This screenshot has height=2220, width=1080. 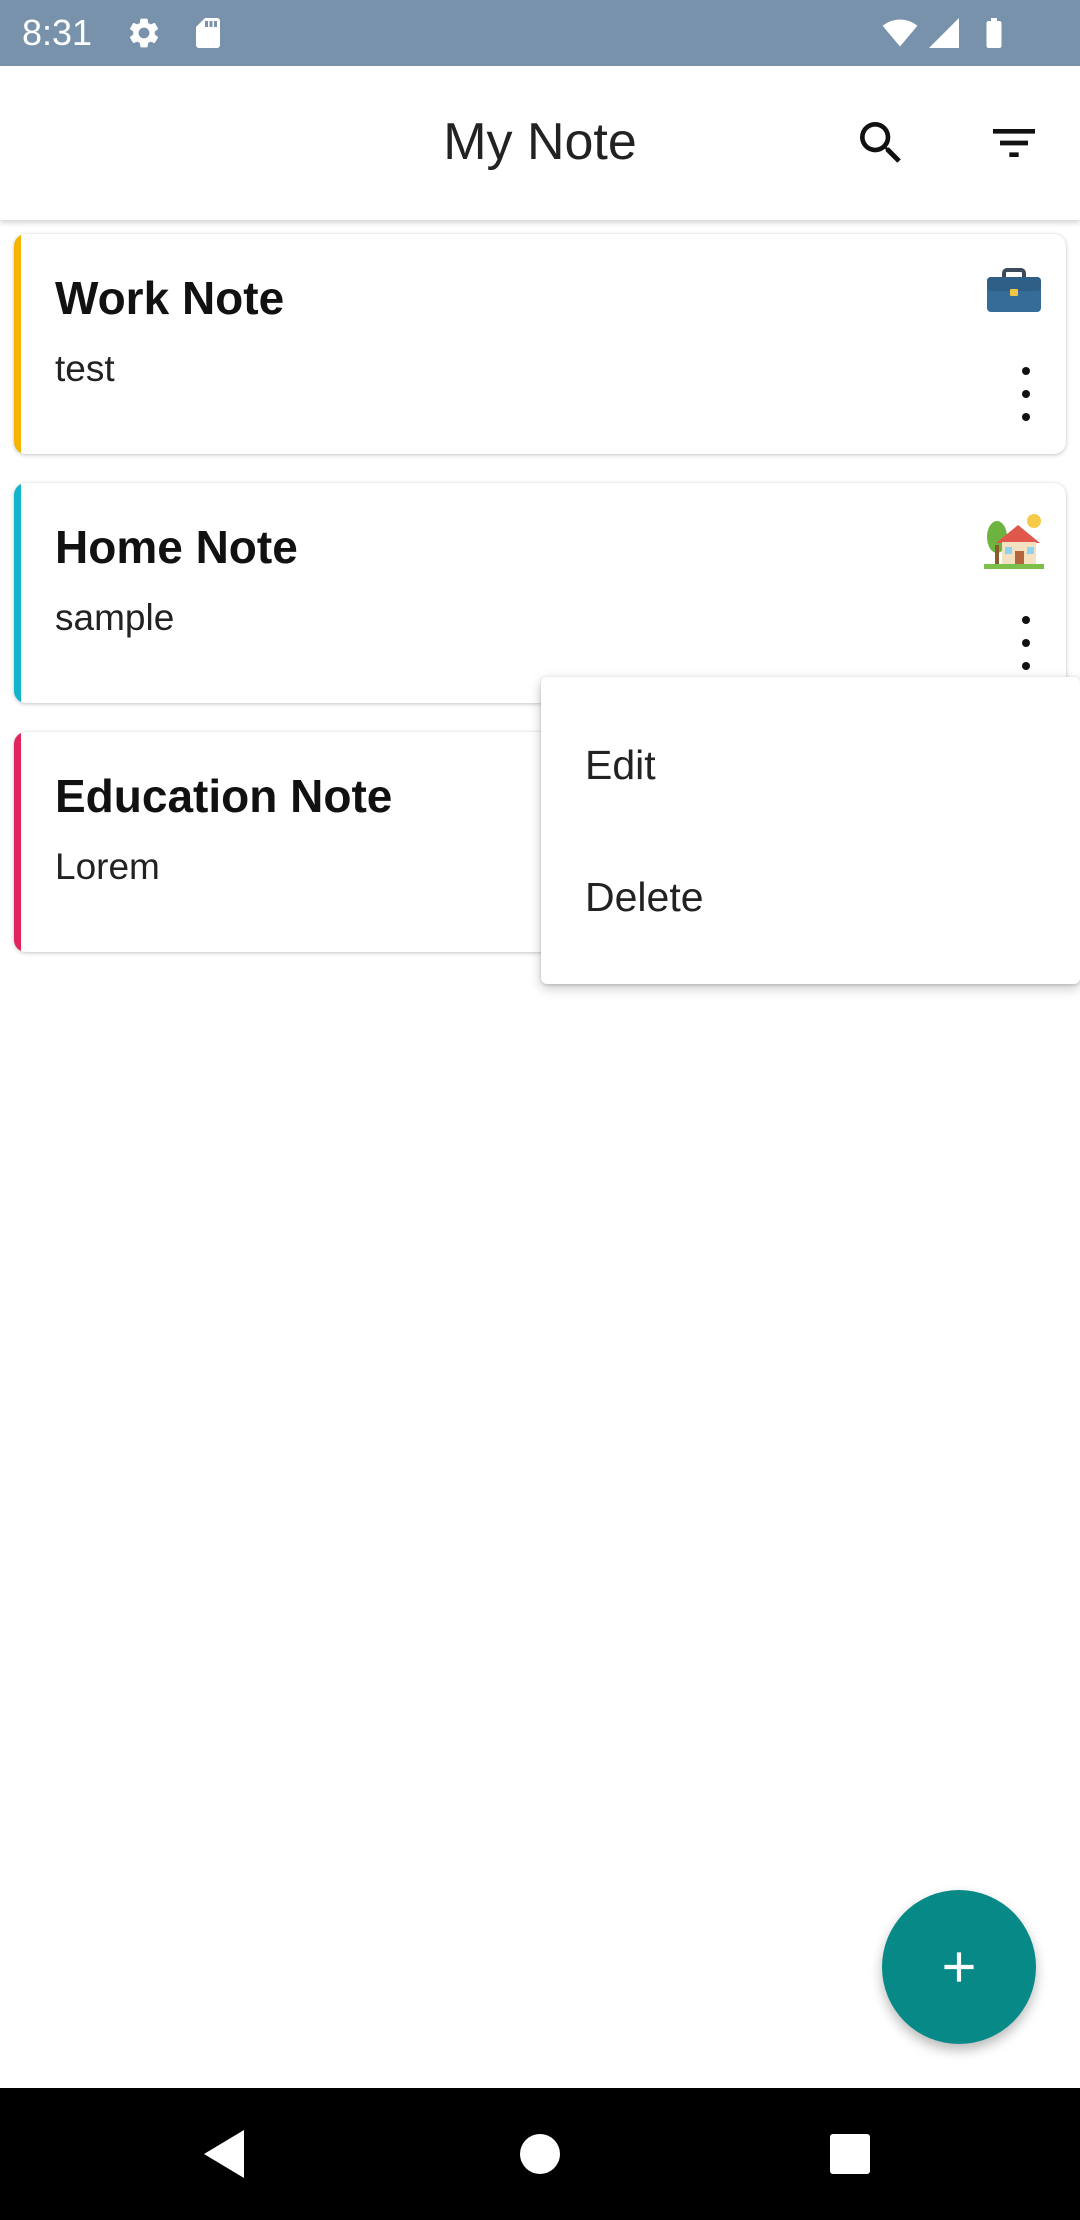 What do you see at coordinates (1014, 539) in the screenshot?
I see `house-with-garden-icon` at bounding box center [1014, 539].